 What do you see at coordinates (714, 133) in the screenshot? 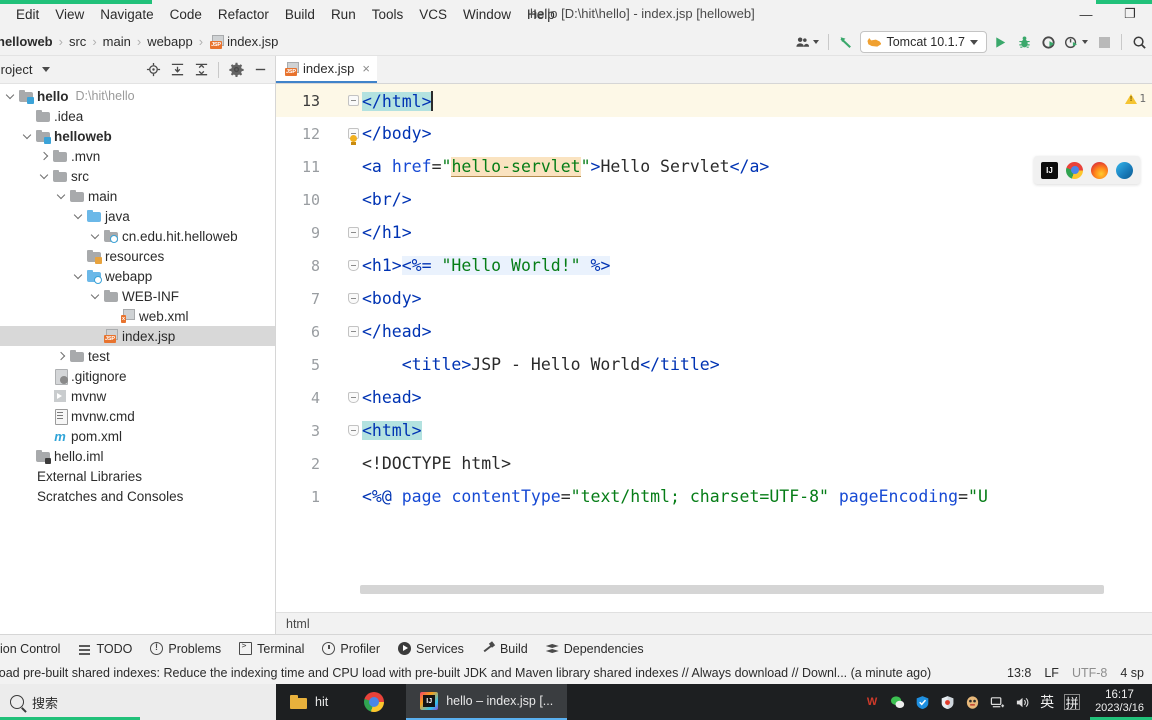
I see `code-line: 12 </body>` at bounding box center [714, 133].